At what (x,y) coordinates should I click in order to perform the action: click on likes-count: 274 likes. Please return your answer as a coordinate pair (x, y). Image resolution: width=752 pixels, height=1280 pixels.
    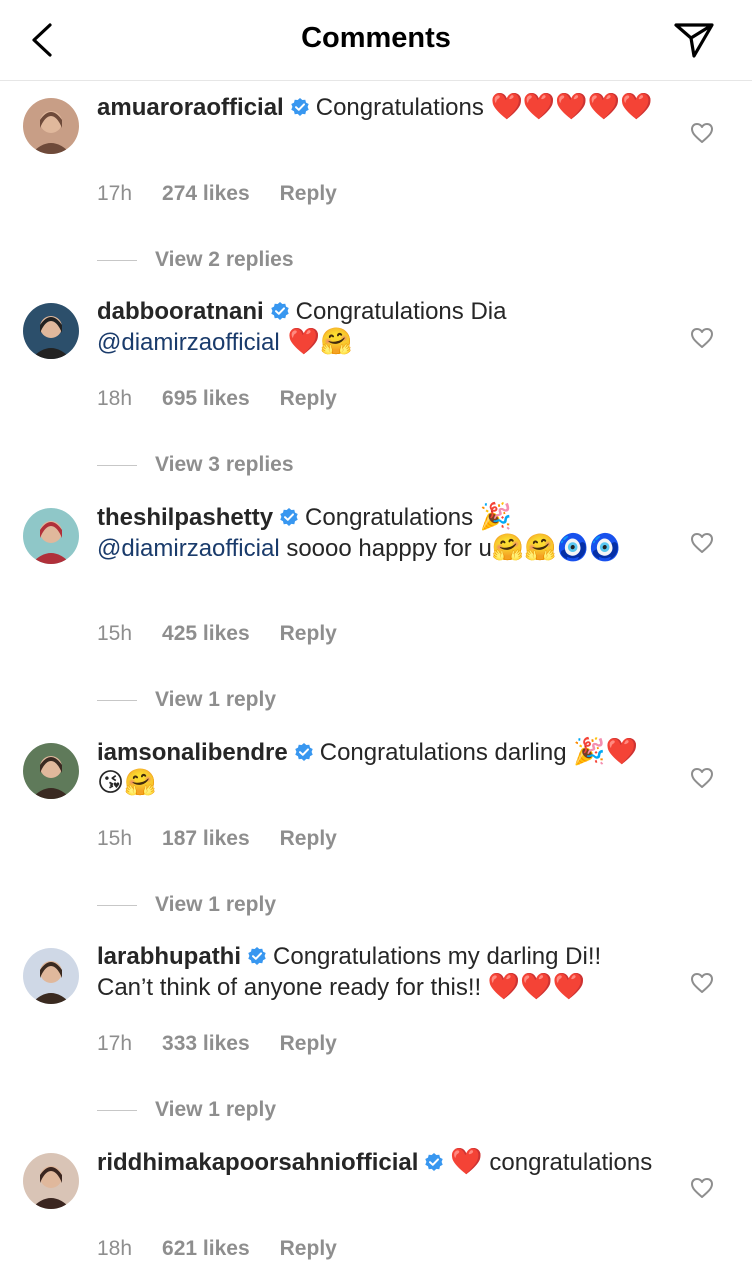
    Looking at the image, I should click on (206, 193).